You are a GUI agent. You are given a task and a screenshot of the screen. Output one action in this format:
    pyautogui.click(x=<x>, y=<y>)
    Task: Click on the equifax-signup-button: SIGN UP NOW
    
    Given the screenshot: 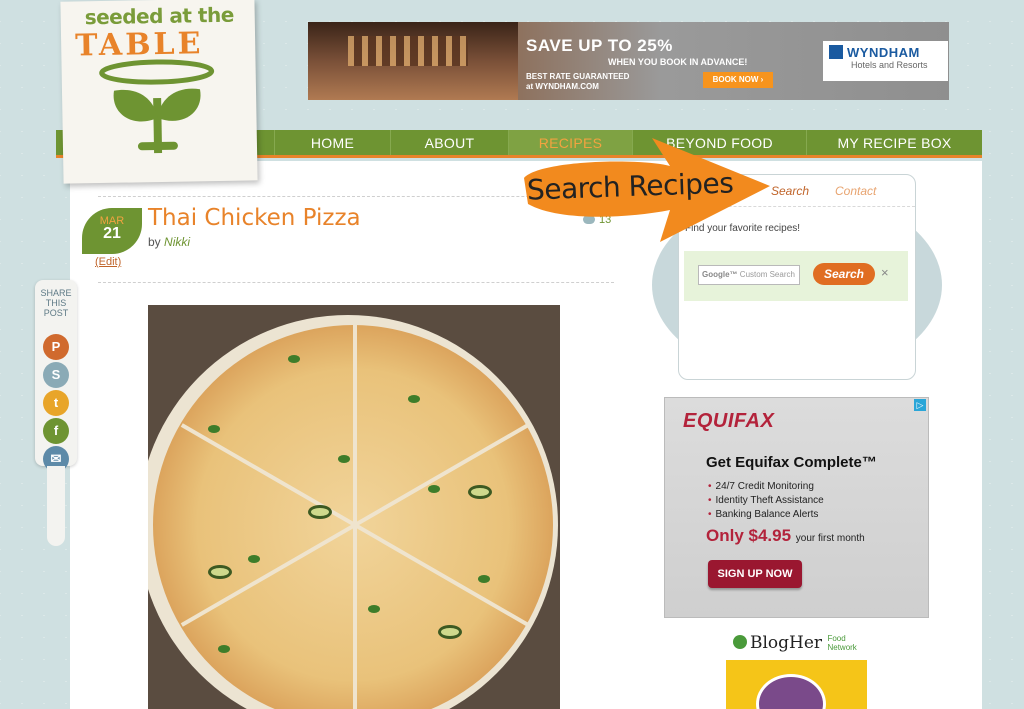 What is the action you would take?
    pyautogui.click(x=755, y=574)
    